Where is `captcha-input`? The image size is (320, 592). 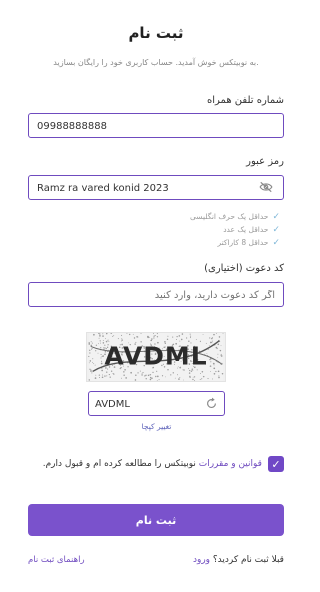 captcha-input is located at coordinates (156, 404).